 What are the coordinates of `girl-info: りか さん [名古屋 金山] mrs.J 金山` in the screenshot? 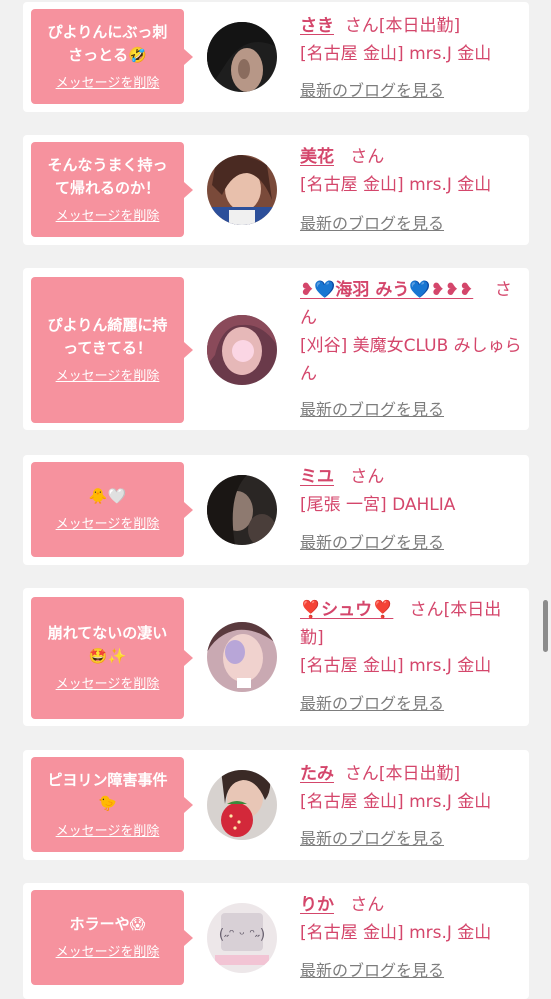 It's located at (411, 919).